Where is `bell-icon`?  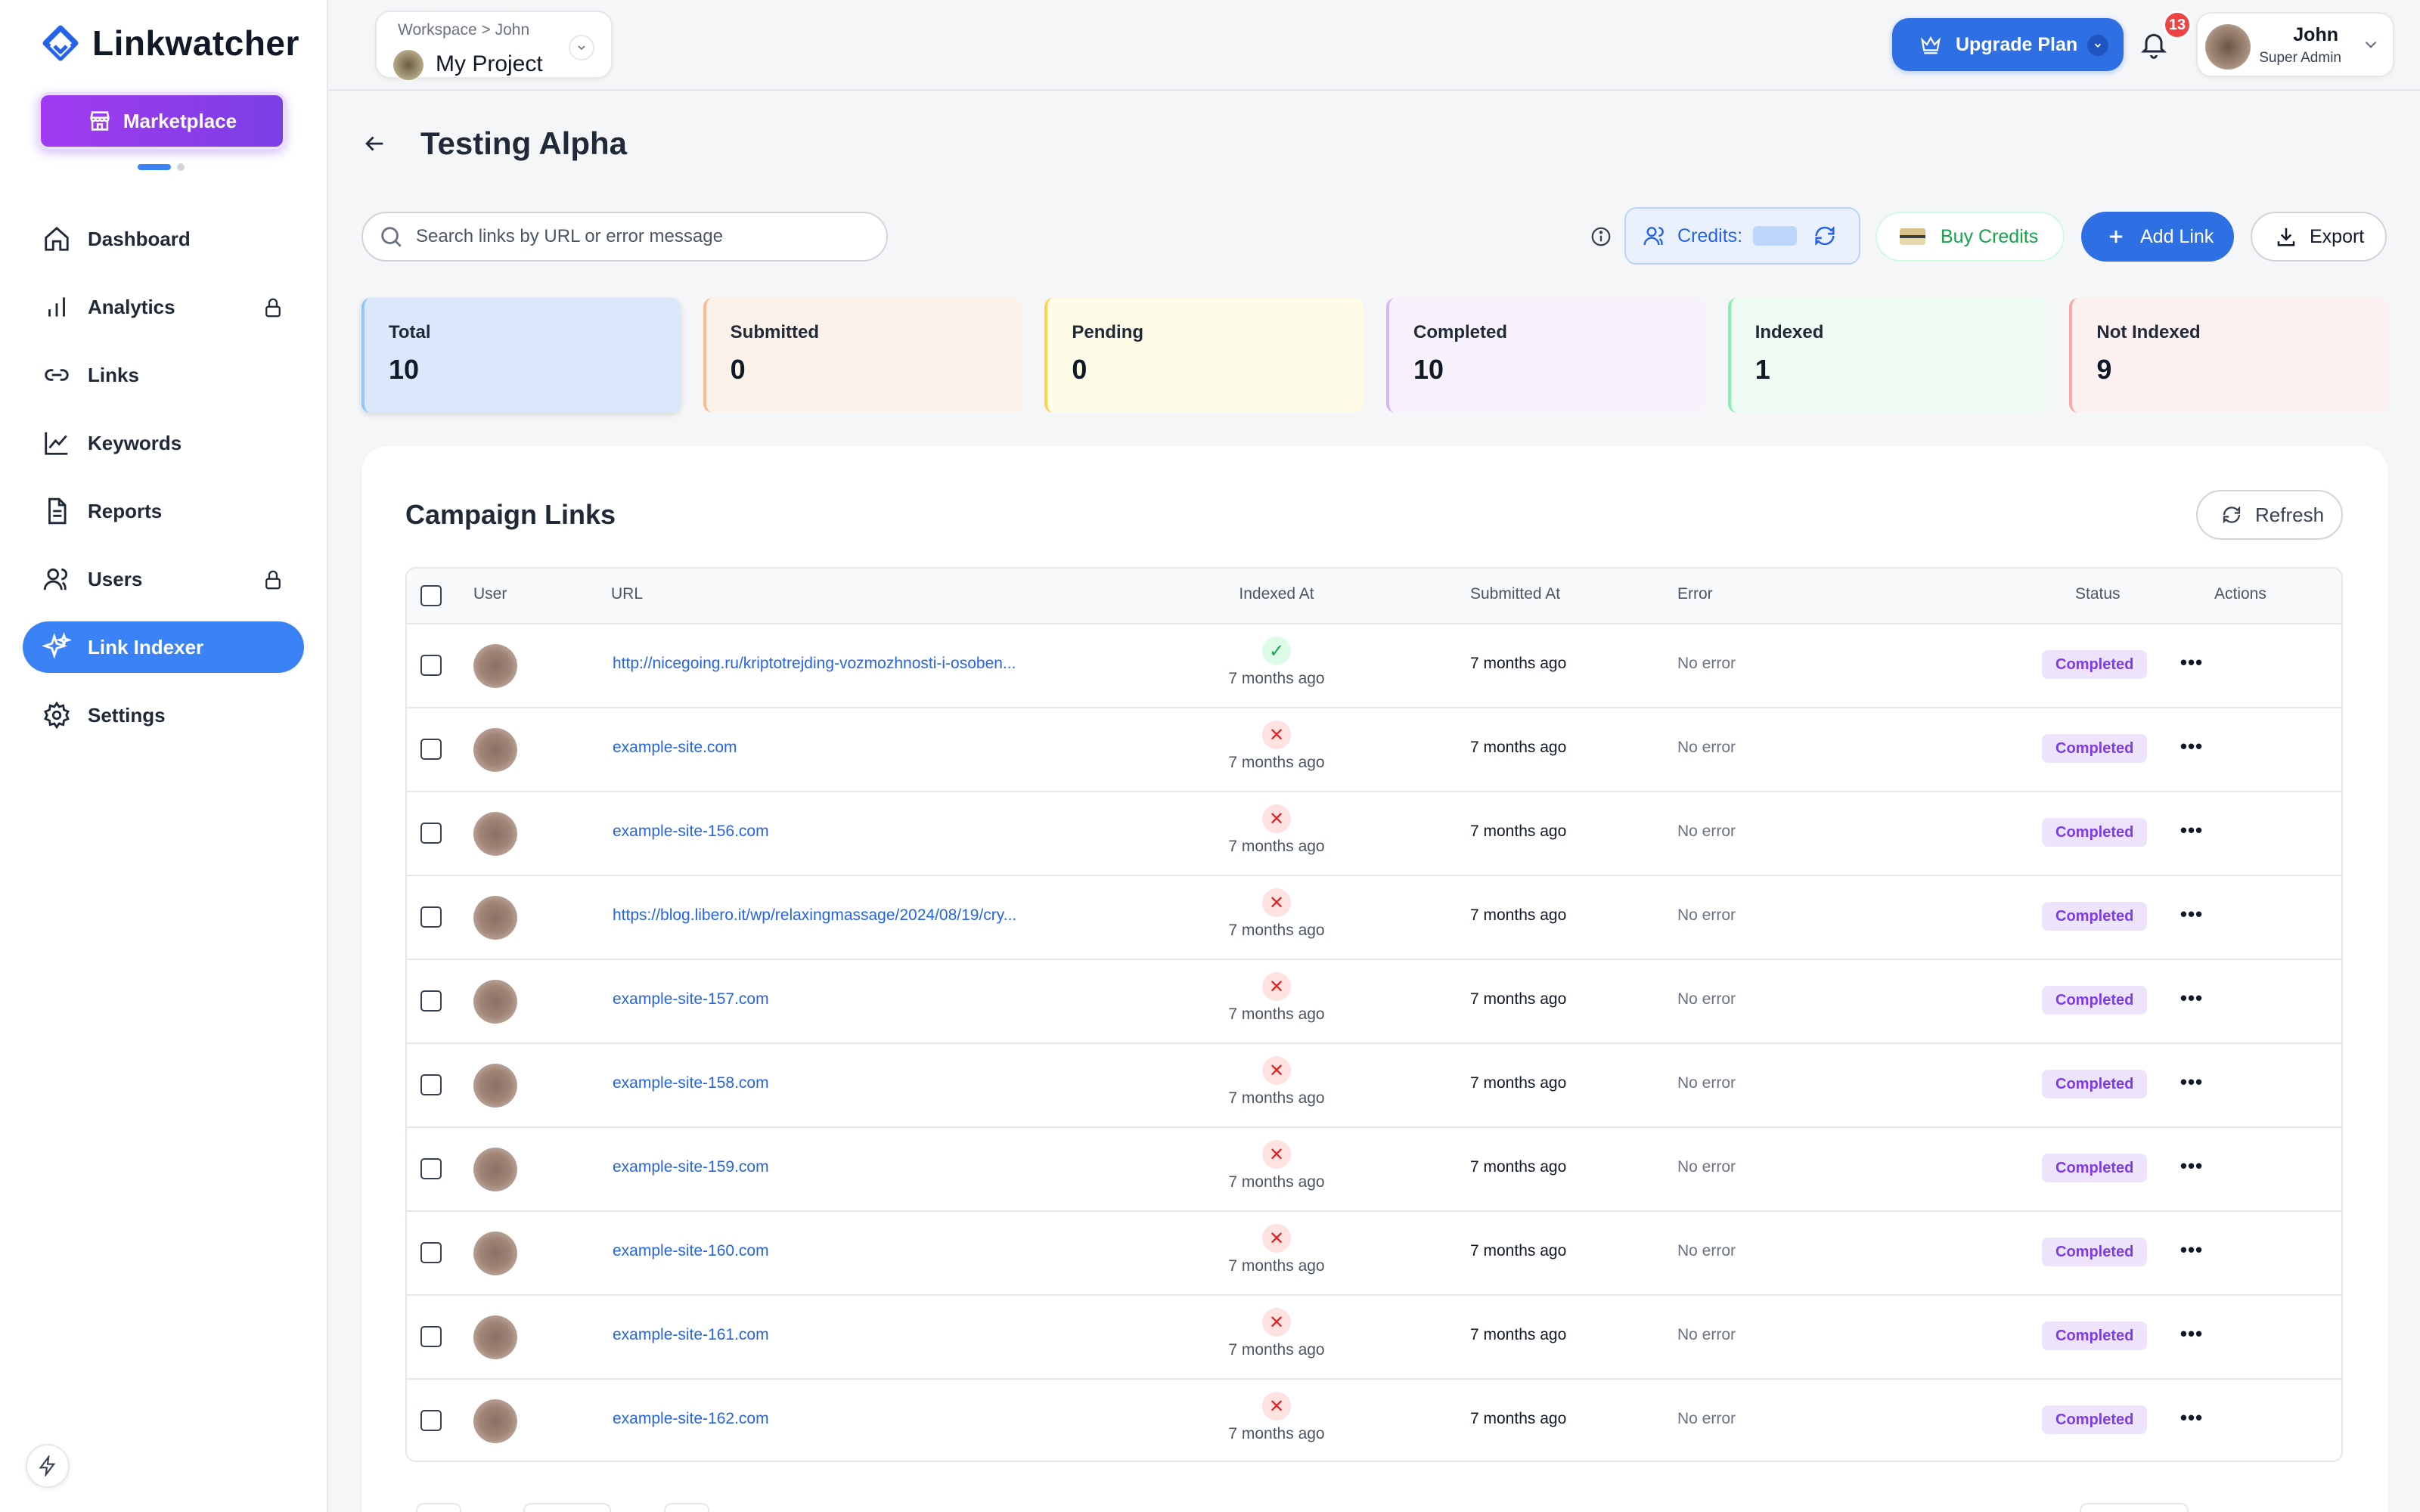
bell-icon is located at coordinates (2154, 44).